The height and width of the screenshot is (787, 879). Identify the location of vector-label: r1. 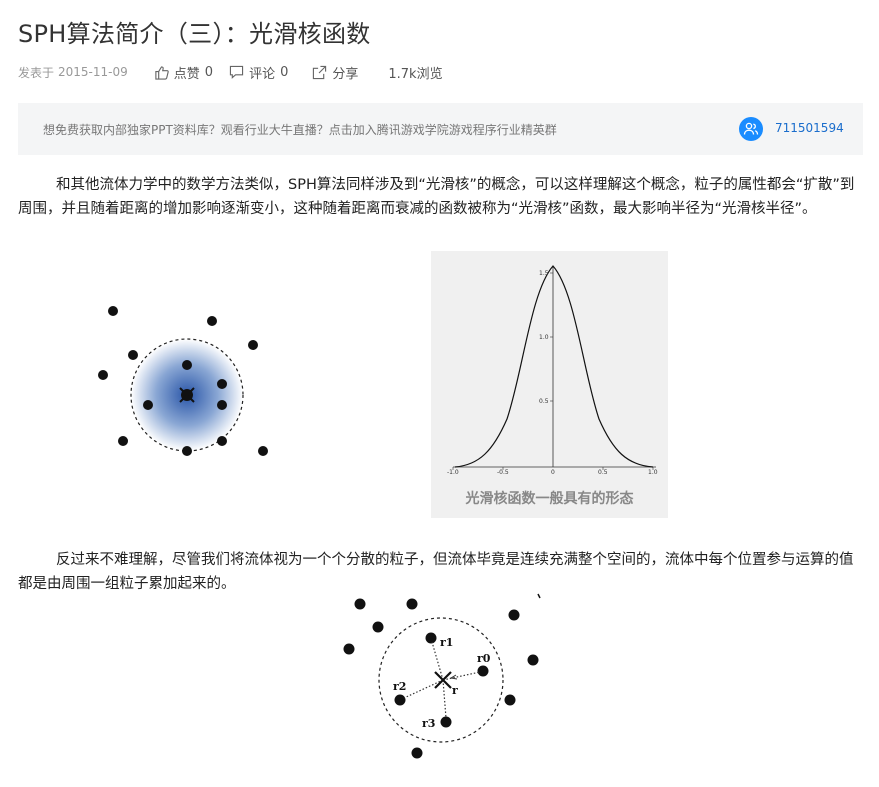
(446, 642).